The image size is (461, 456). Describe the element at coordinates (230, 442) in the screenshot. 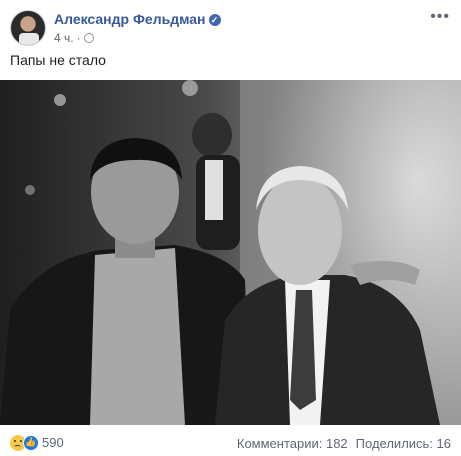

I see `post-footer: 👍 590 Комментарии: 182 Поделились: 16` at that location.